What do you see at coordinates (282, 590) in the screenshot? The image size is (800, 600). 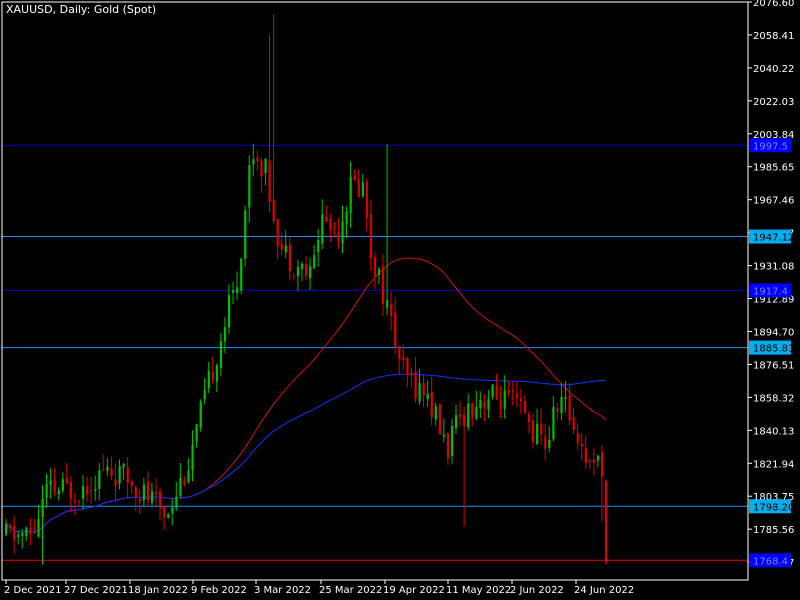 I see `x-tick-label: 3 Mar 2022` at bounding box center [282, 590].